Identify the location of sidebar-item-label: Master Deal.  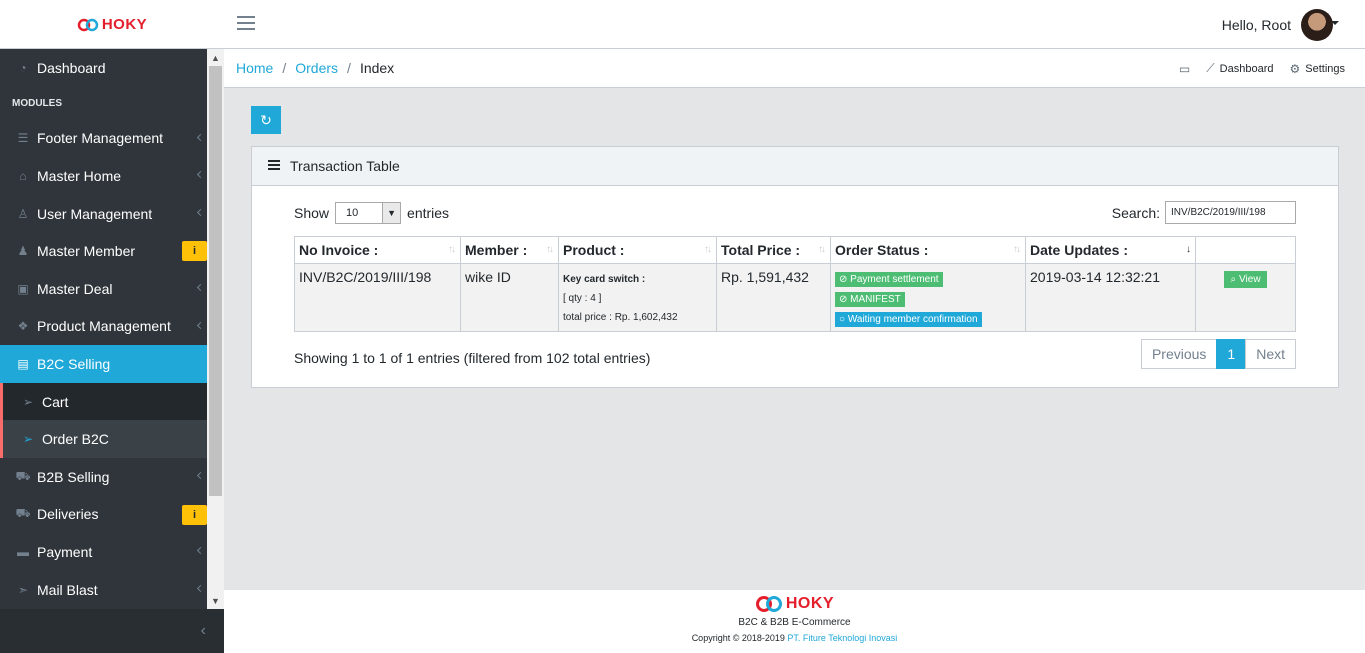
(75, 288).